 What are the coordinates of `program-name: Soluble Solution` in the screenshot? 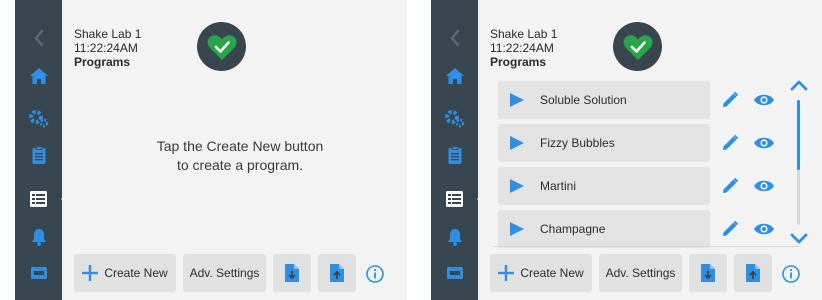 It's located at (583, 100).